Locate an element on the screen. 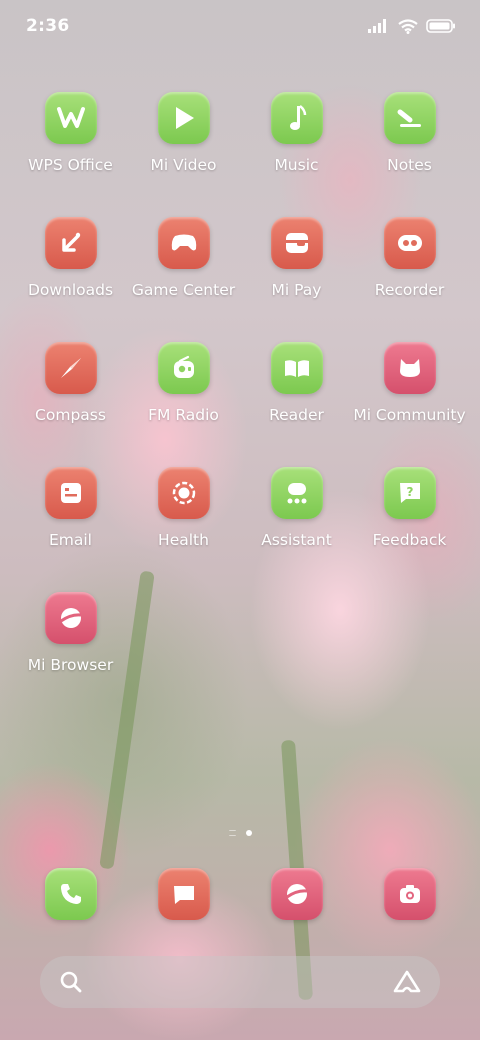 The image size is (480, 1040). download-arrow-icon is located at coordinates (70, 243).